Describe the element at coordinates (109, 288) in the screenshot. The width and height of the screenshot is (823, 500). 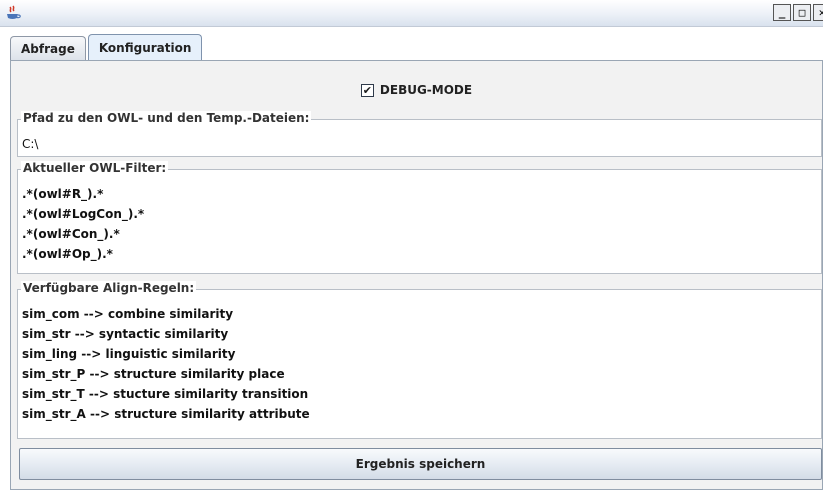
I see `align-rules-group-title: Verfügbare Align-Regeln:` at that location.